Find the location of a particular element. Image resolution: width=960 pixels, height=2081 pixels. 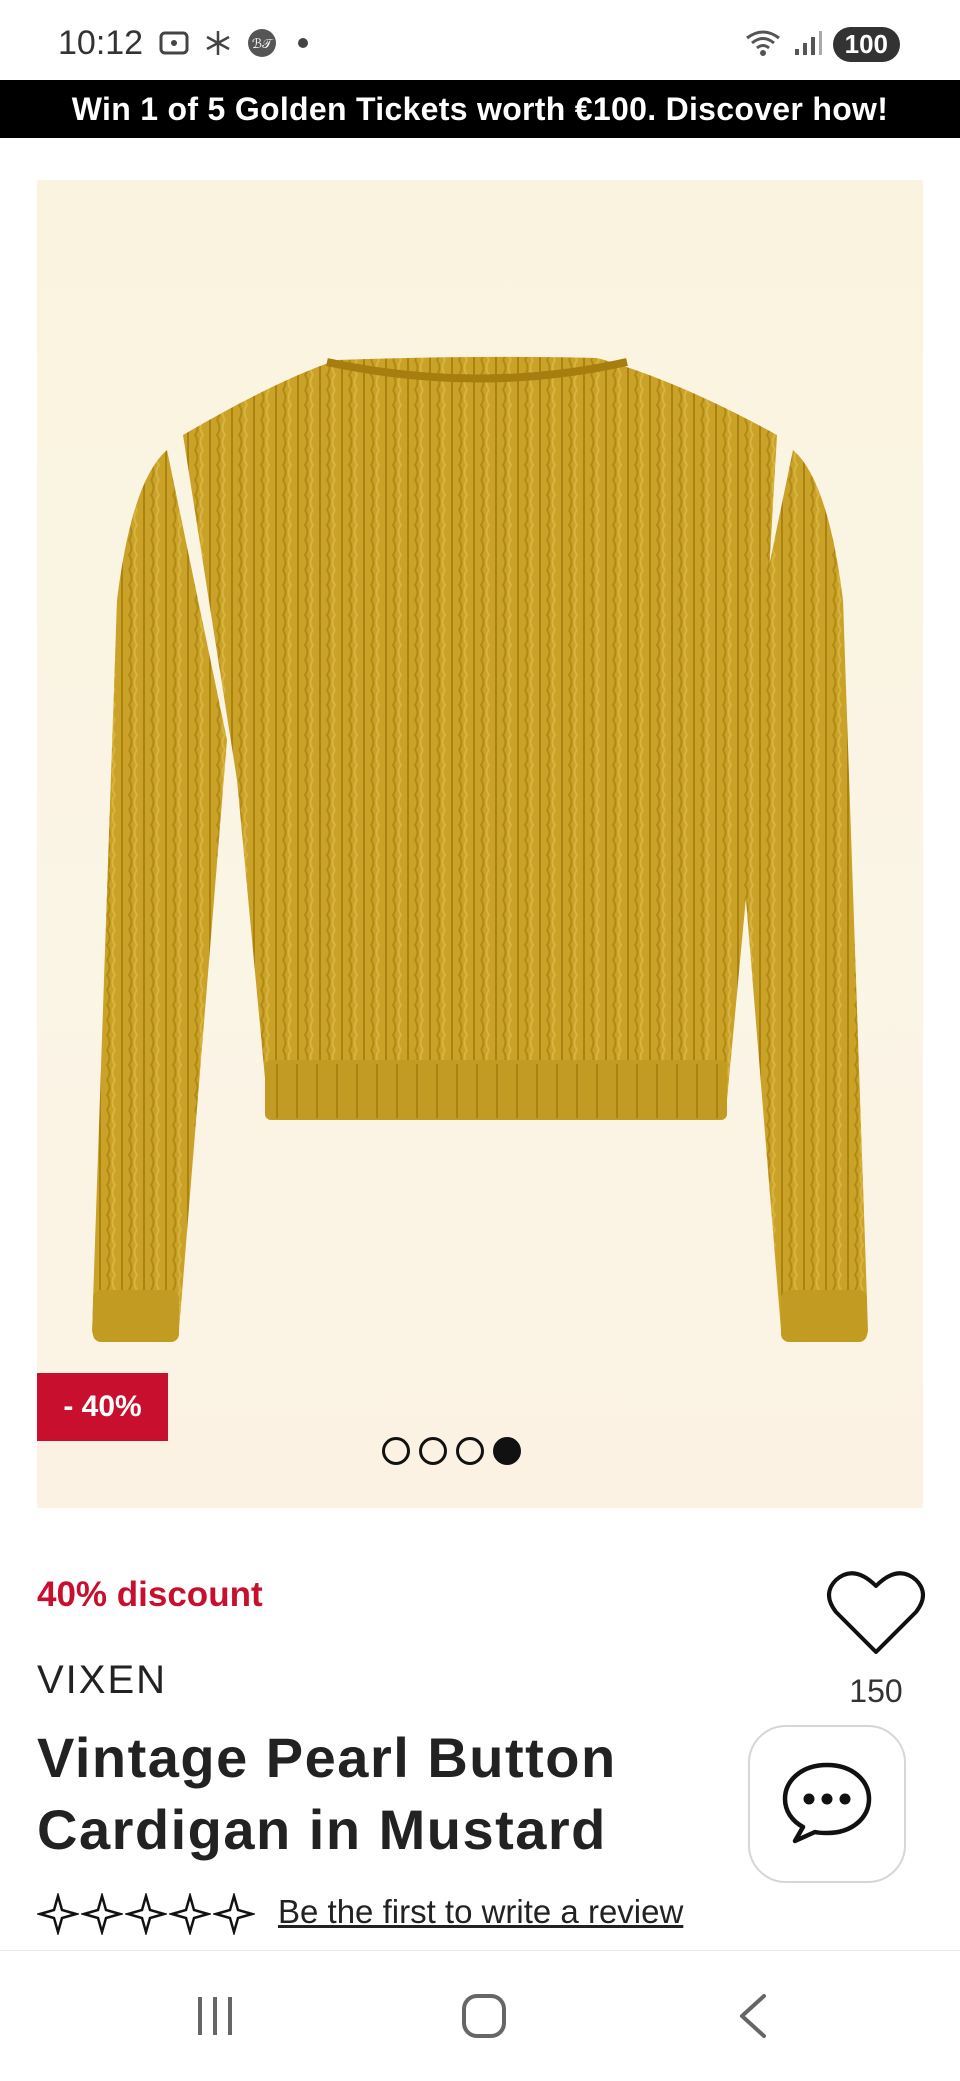

status-icons-left: ℬ𝒯 is located at coordinates (233, 43).